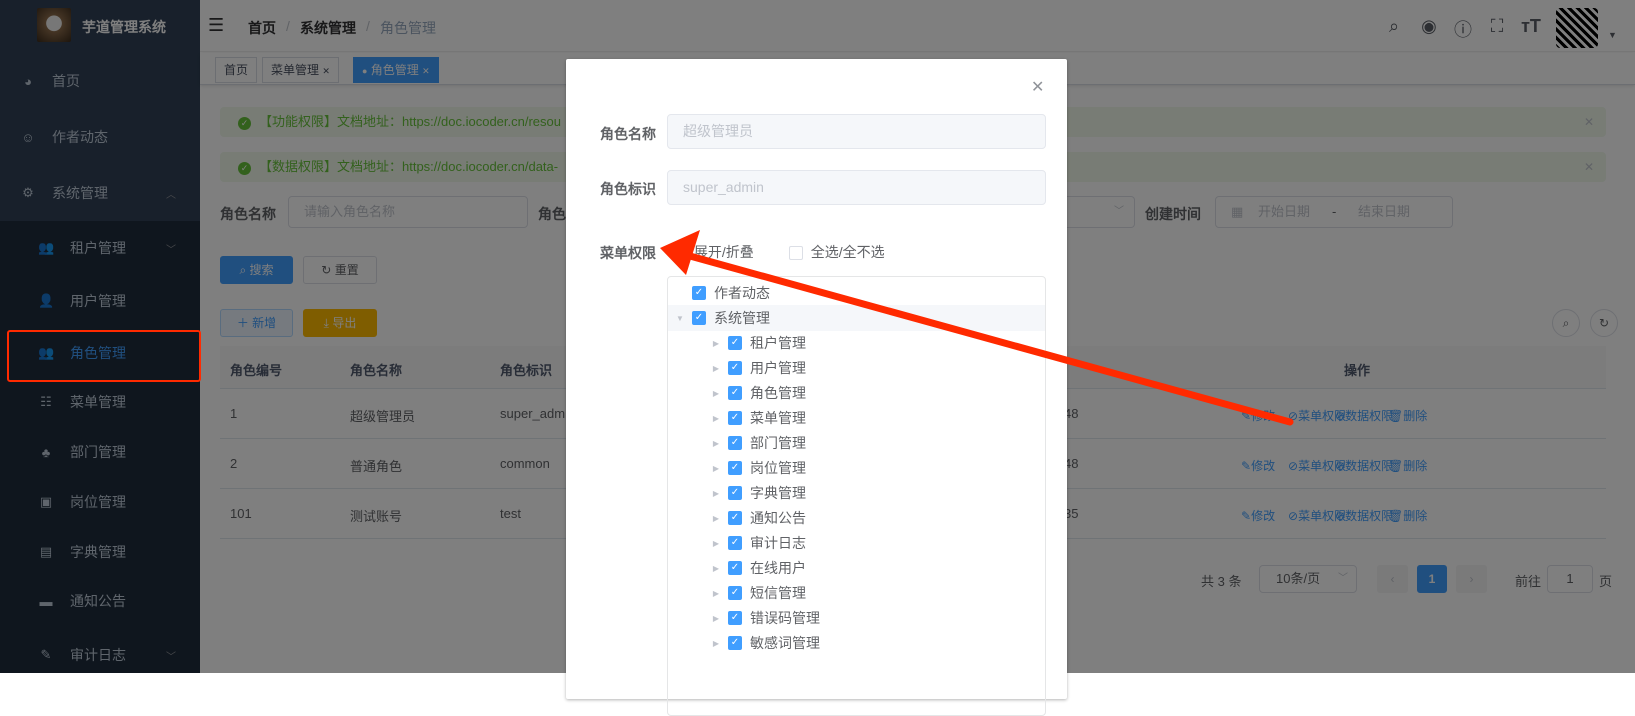 The image size is (1635, 716). What do you see at coordinates (778, 543) in the screenshot?
I see `tree-node-label: 审计日志` at bounding box center [778, 543].